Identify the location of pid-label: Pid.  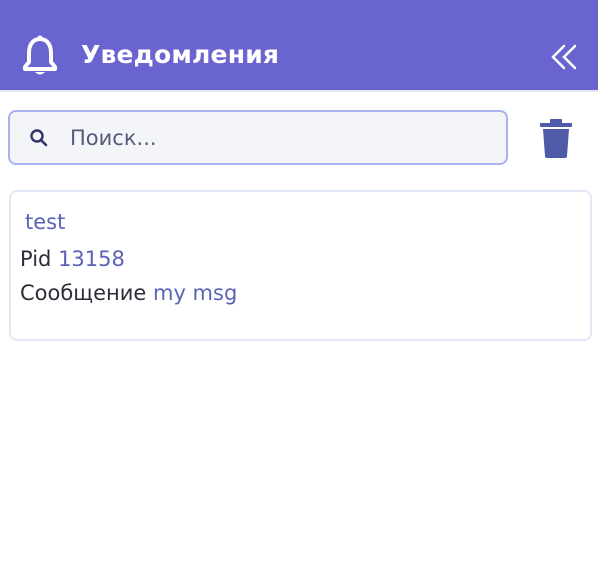
(36, 259).